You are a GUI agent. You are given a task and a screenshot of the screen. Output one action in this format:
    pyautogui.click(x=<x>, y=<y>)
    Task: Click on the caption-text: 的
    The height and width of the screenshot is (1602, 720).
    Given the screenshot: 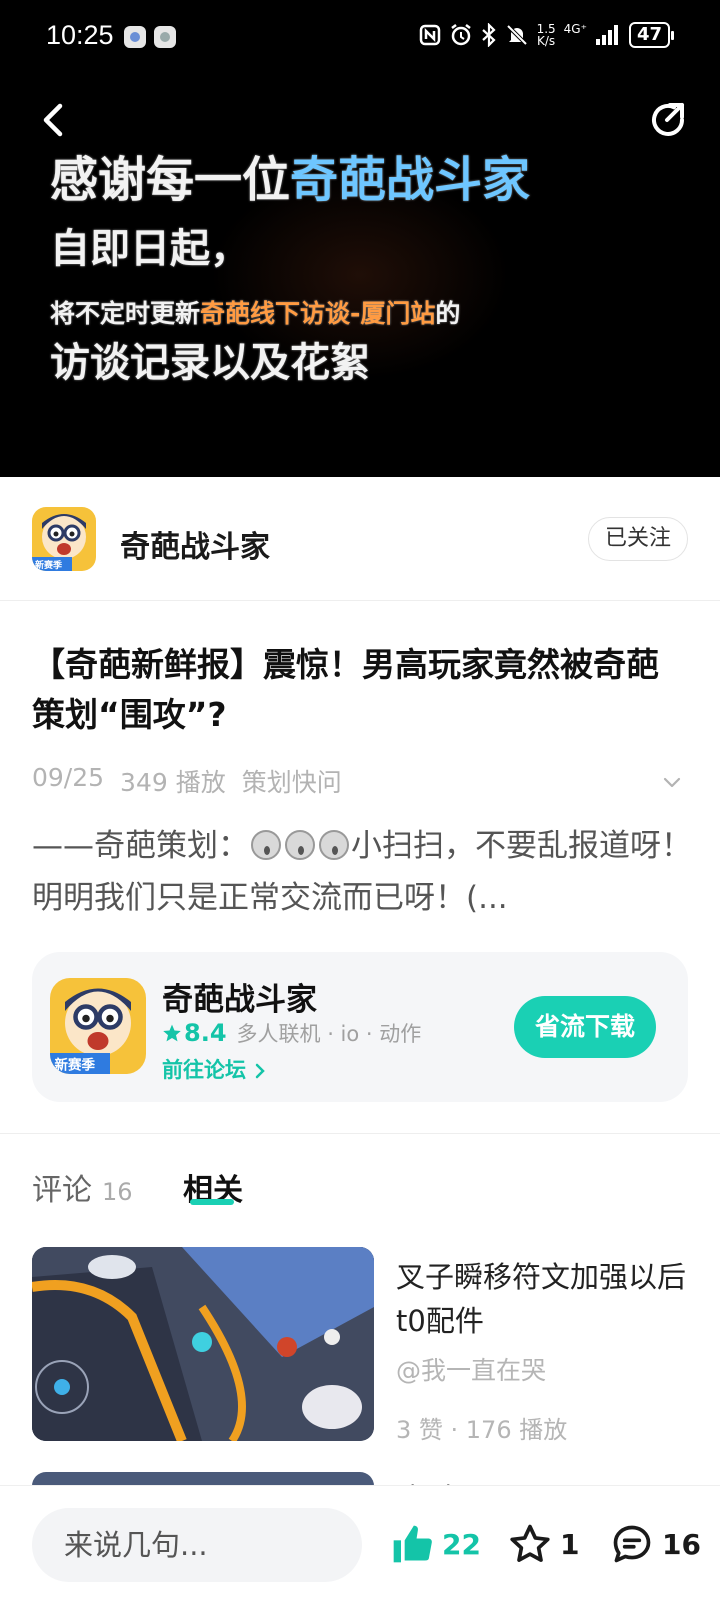 What is the action you would take?
    pyautogui.click(x=448, y=313)
    